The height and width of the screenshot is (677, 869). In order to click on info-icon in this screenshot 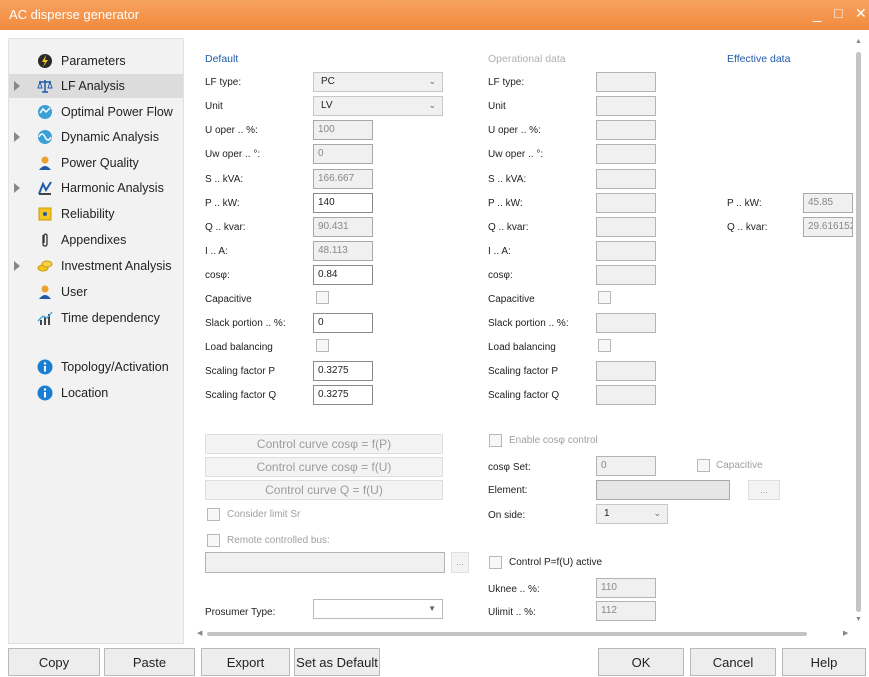, I will do `click(45, 367)`.